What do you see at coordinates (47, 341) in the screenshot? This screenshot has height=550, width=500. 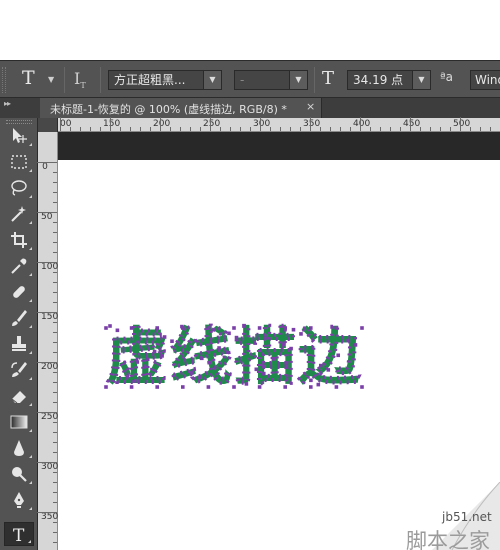 I see `vertical-ruler: 0 50 100 150 200 250 300 350` at bounding box center [47, 341].